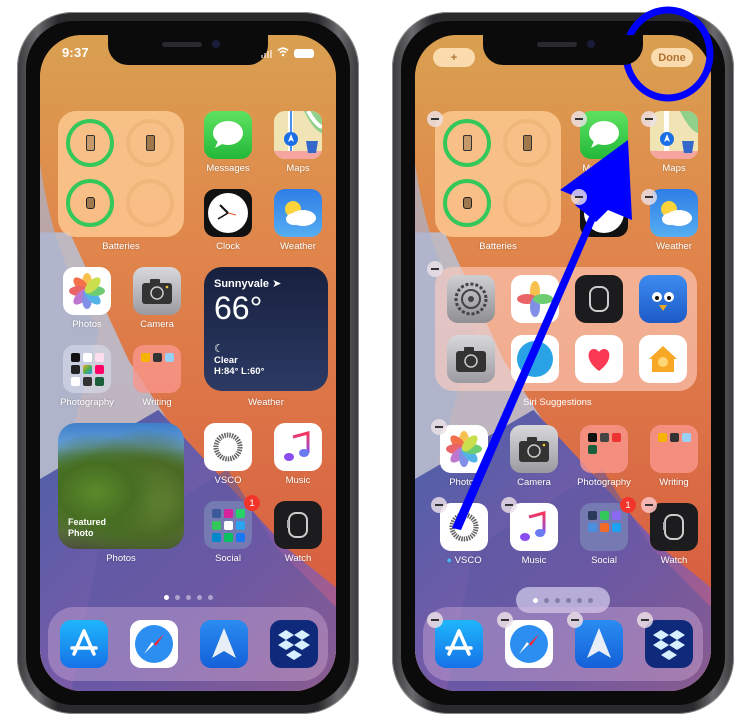 This screenshot has width=749, height=727. I want to click on telegram-app, so click(535, 359).